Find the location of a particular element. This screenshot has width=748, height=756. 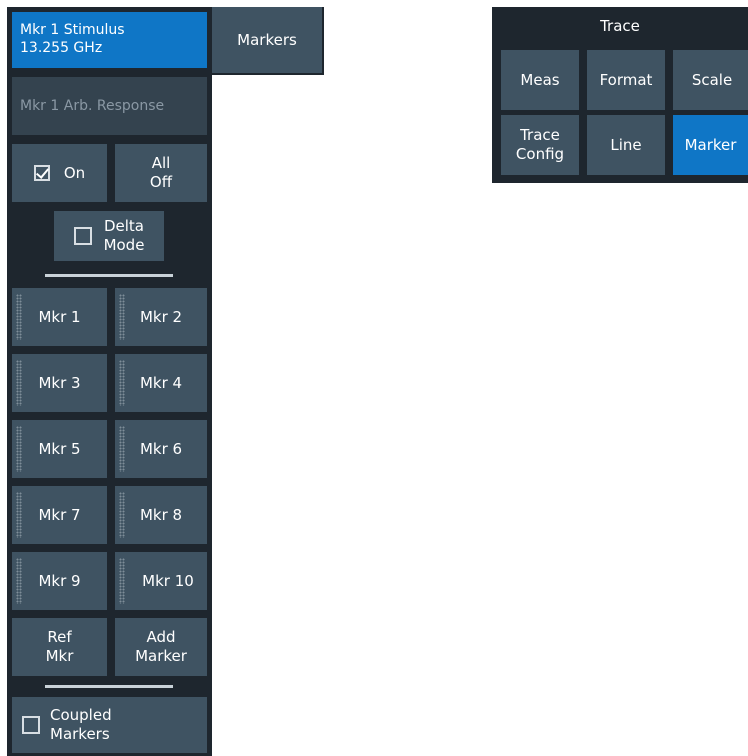

meas-label: Meas is located at coordinates (540, 79).